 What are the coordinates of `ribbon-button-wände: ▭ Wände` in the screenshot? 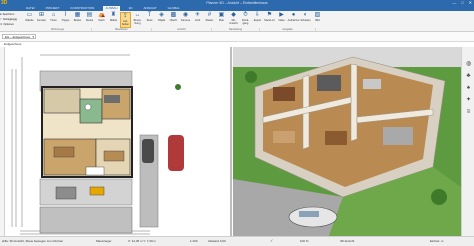 It's located at (29, 20).